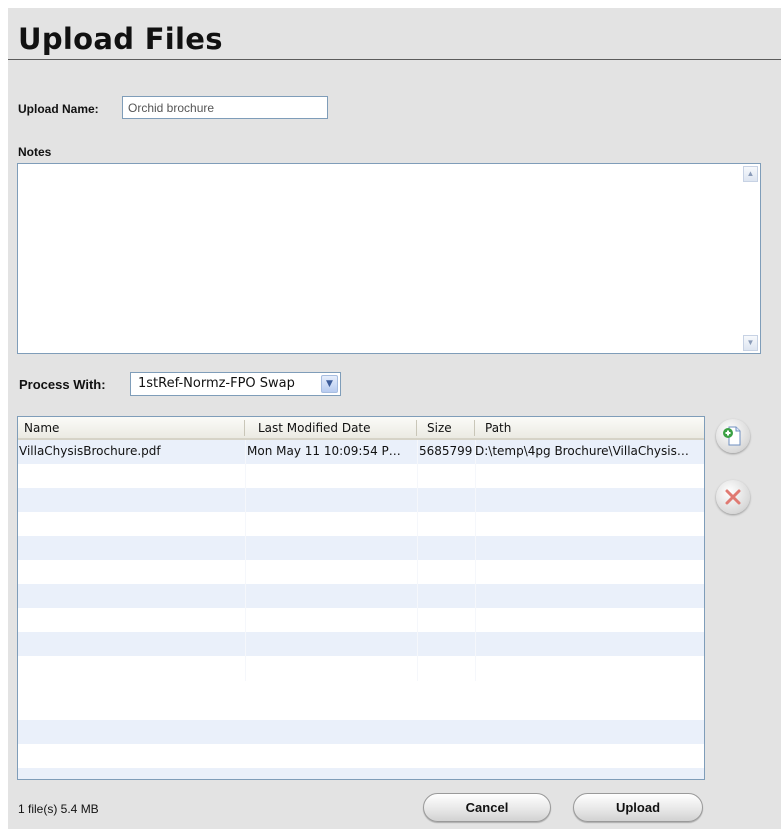 The width and height of the screenshot is (781, 829). Describe the element at coordinates (439, 428) in the screenshot. I see `column-header-size: Size` at that location.